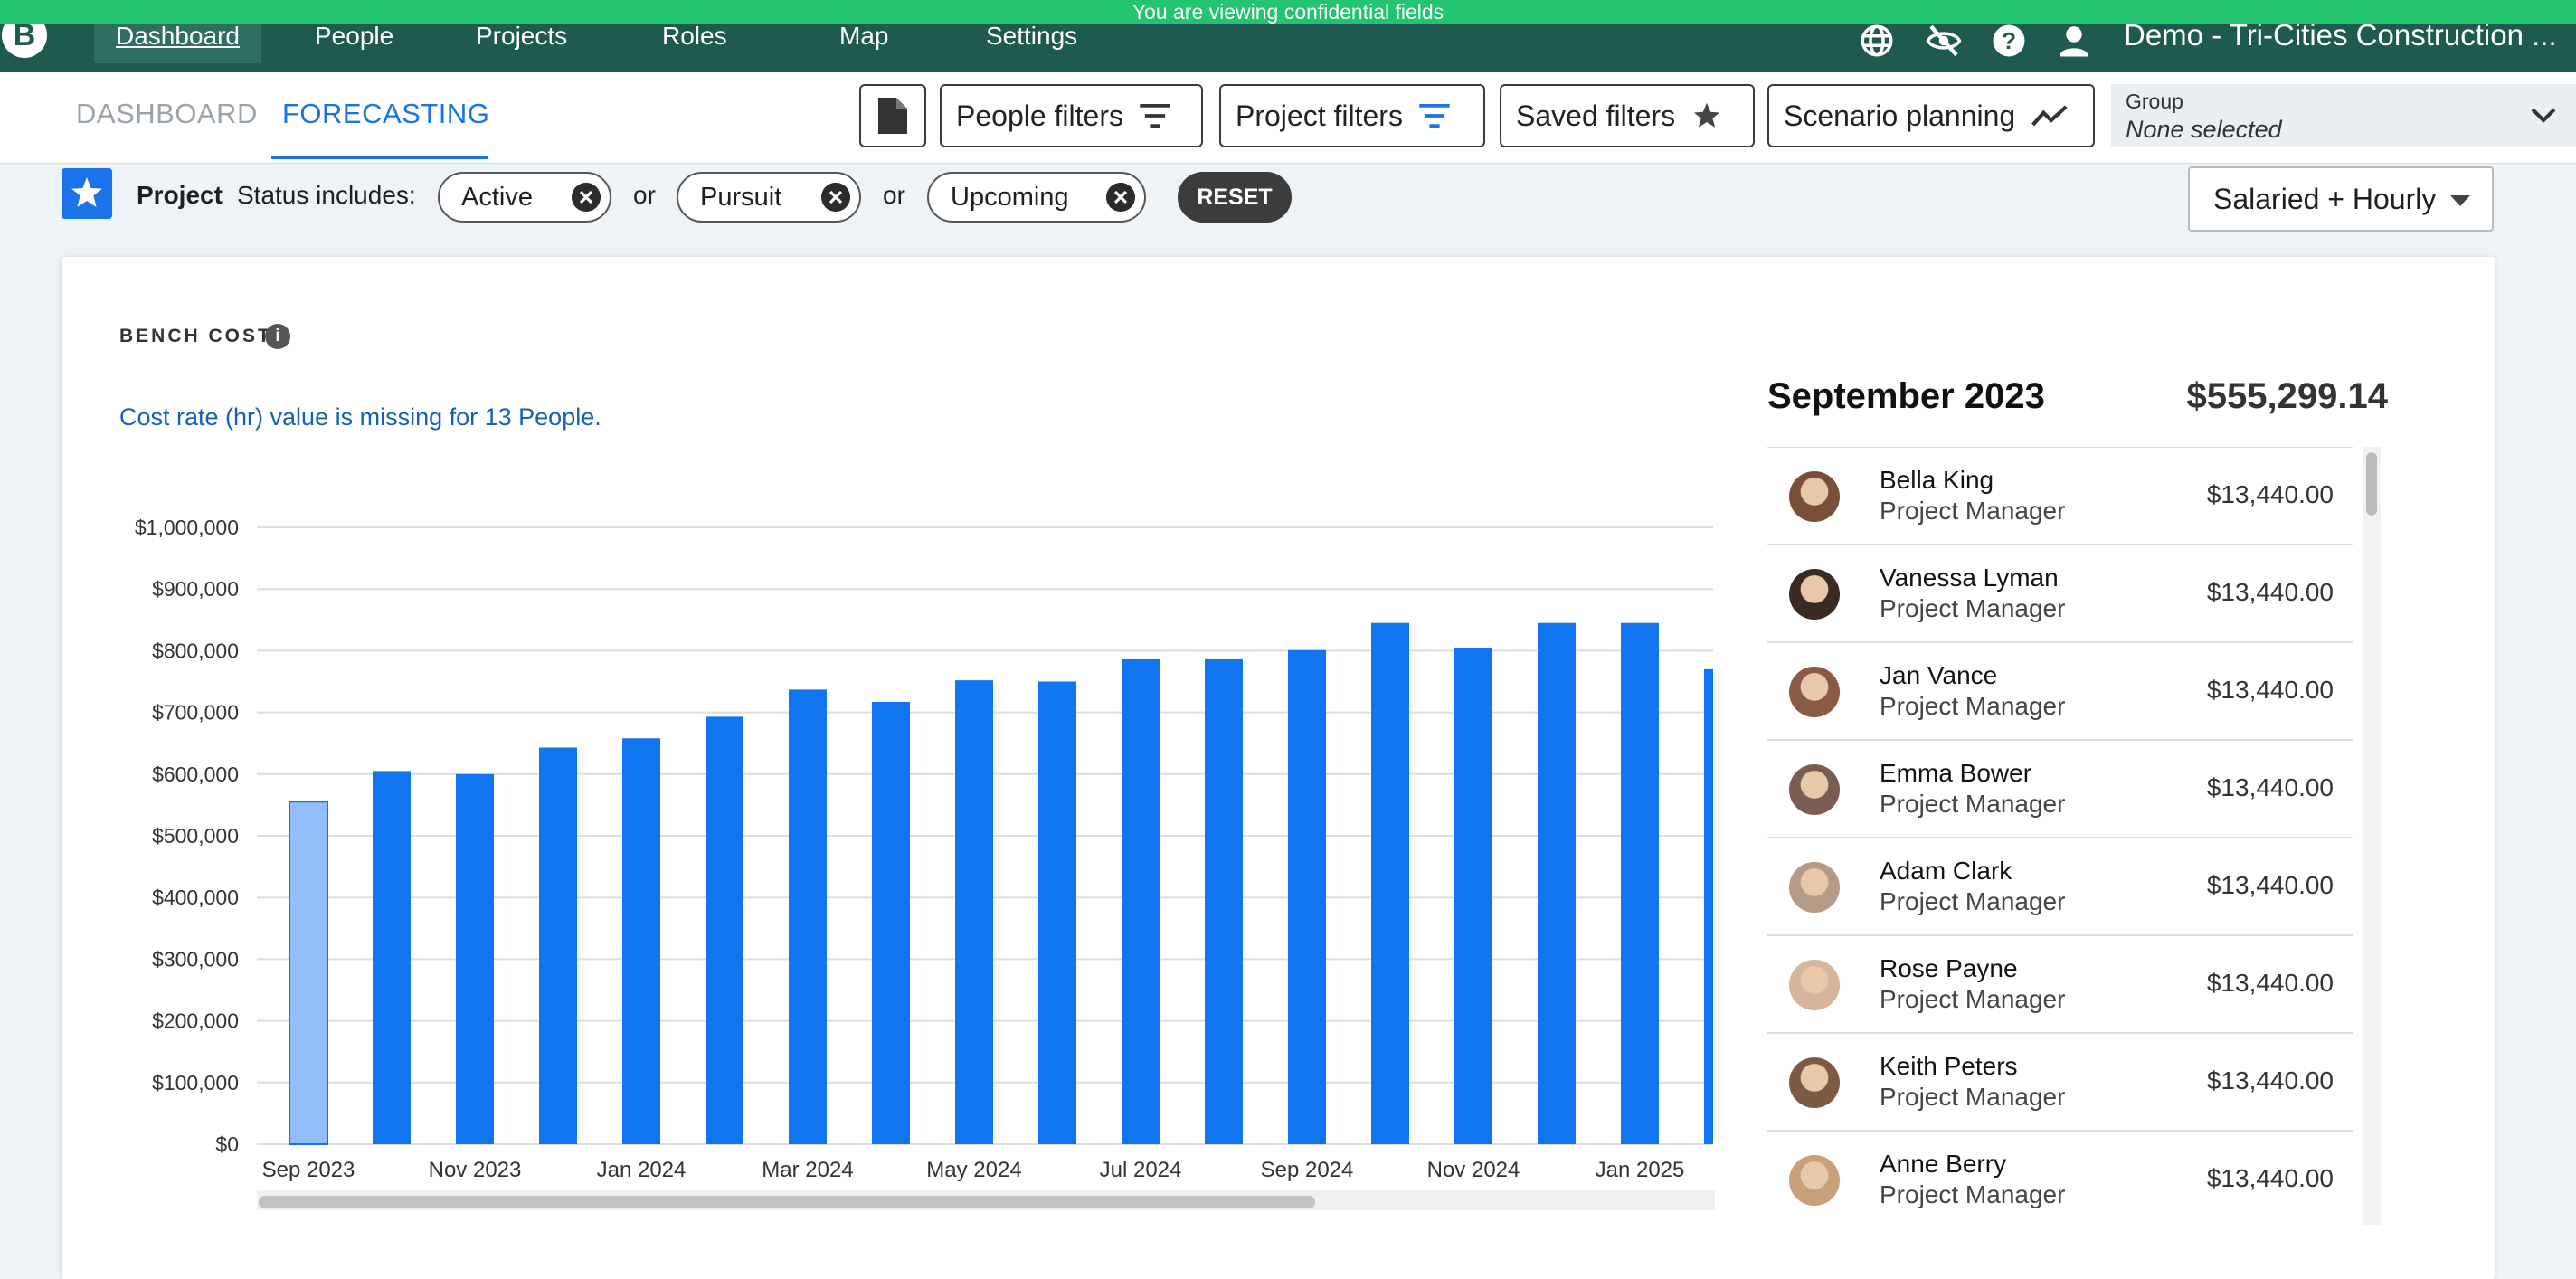 This screenshot has width=2576, height=1279. What do you see at coordinates (2372, 836) in the screenshot?
I see `people-list-scrollbar` at bounding box center [2372, 836].